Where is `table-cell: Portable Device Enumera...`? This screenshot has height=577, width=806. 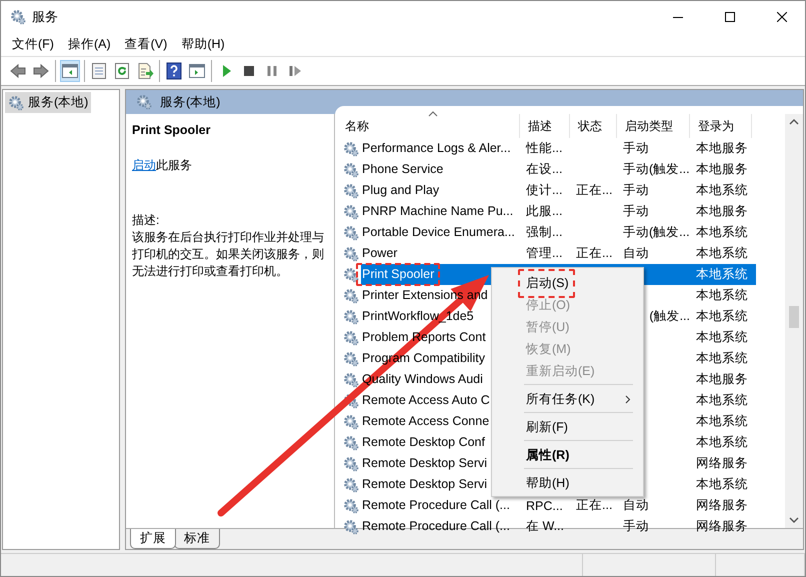
table-cell: Portable Device Enumera... is located at coordinates (438, 232).